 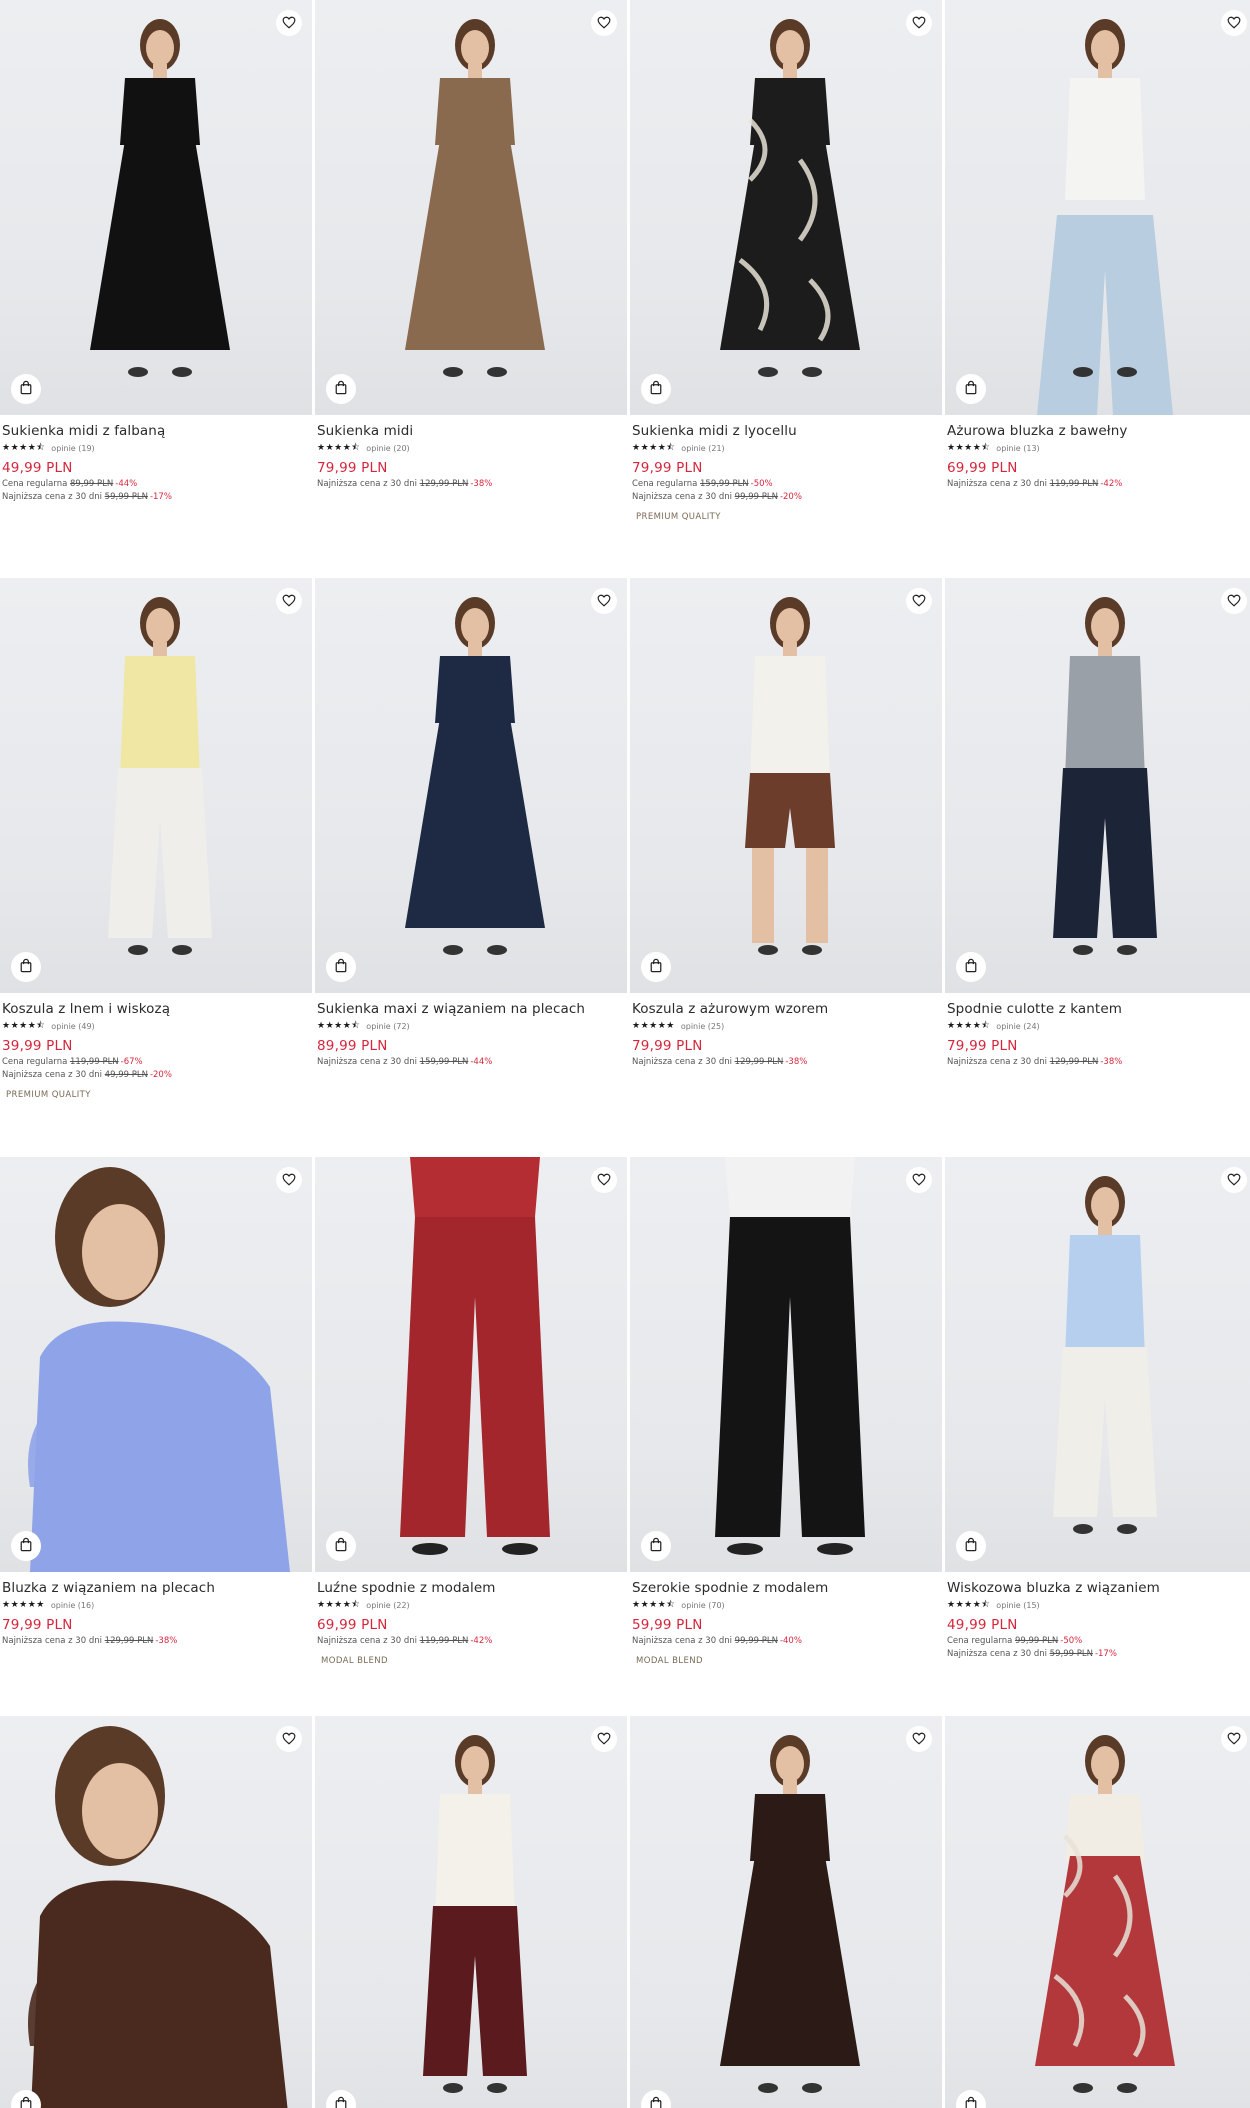 I want to click on product-price: 59,99 PLN, so click(x=667, y=1625).